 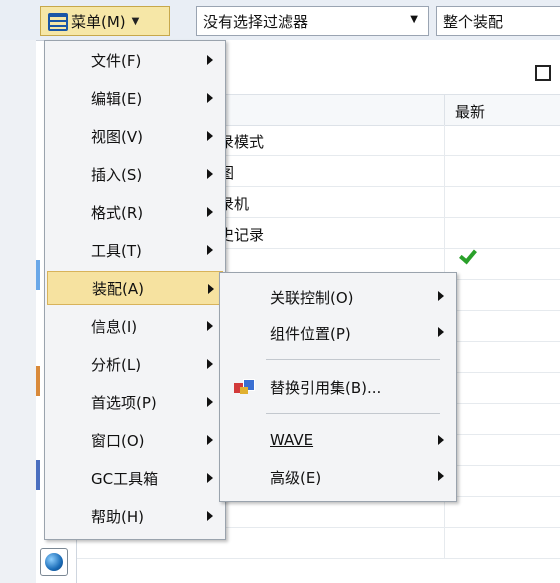 I want to click on menu-item-help: 帮助(H), so click(x=135, y=516).